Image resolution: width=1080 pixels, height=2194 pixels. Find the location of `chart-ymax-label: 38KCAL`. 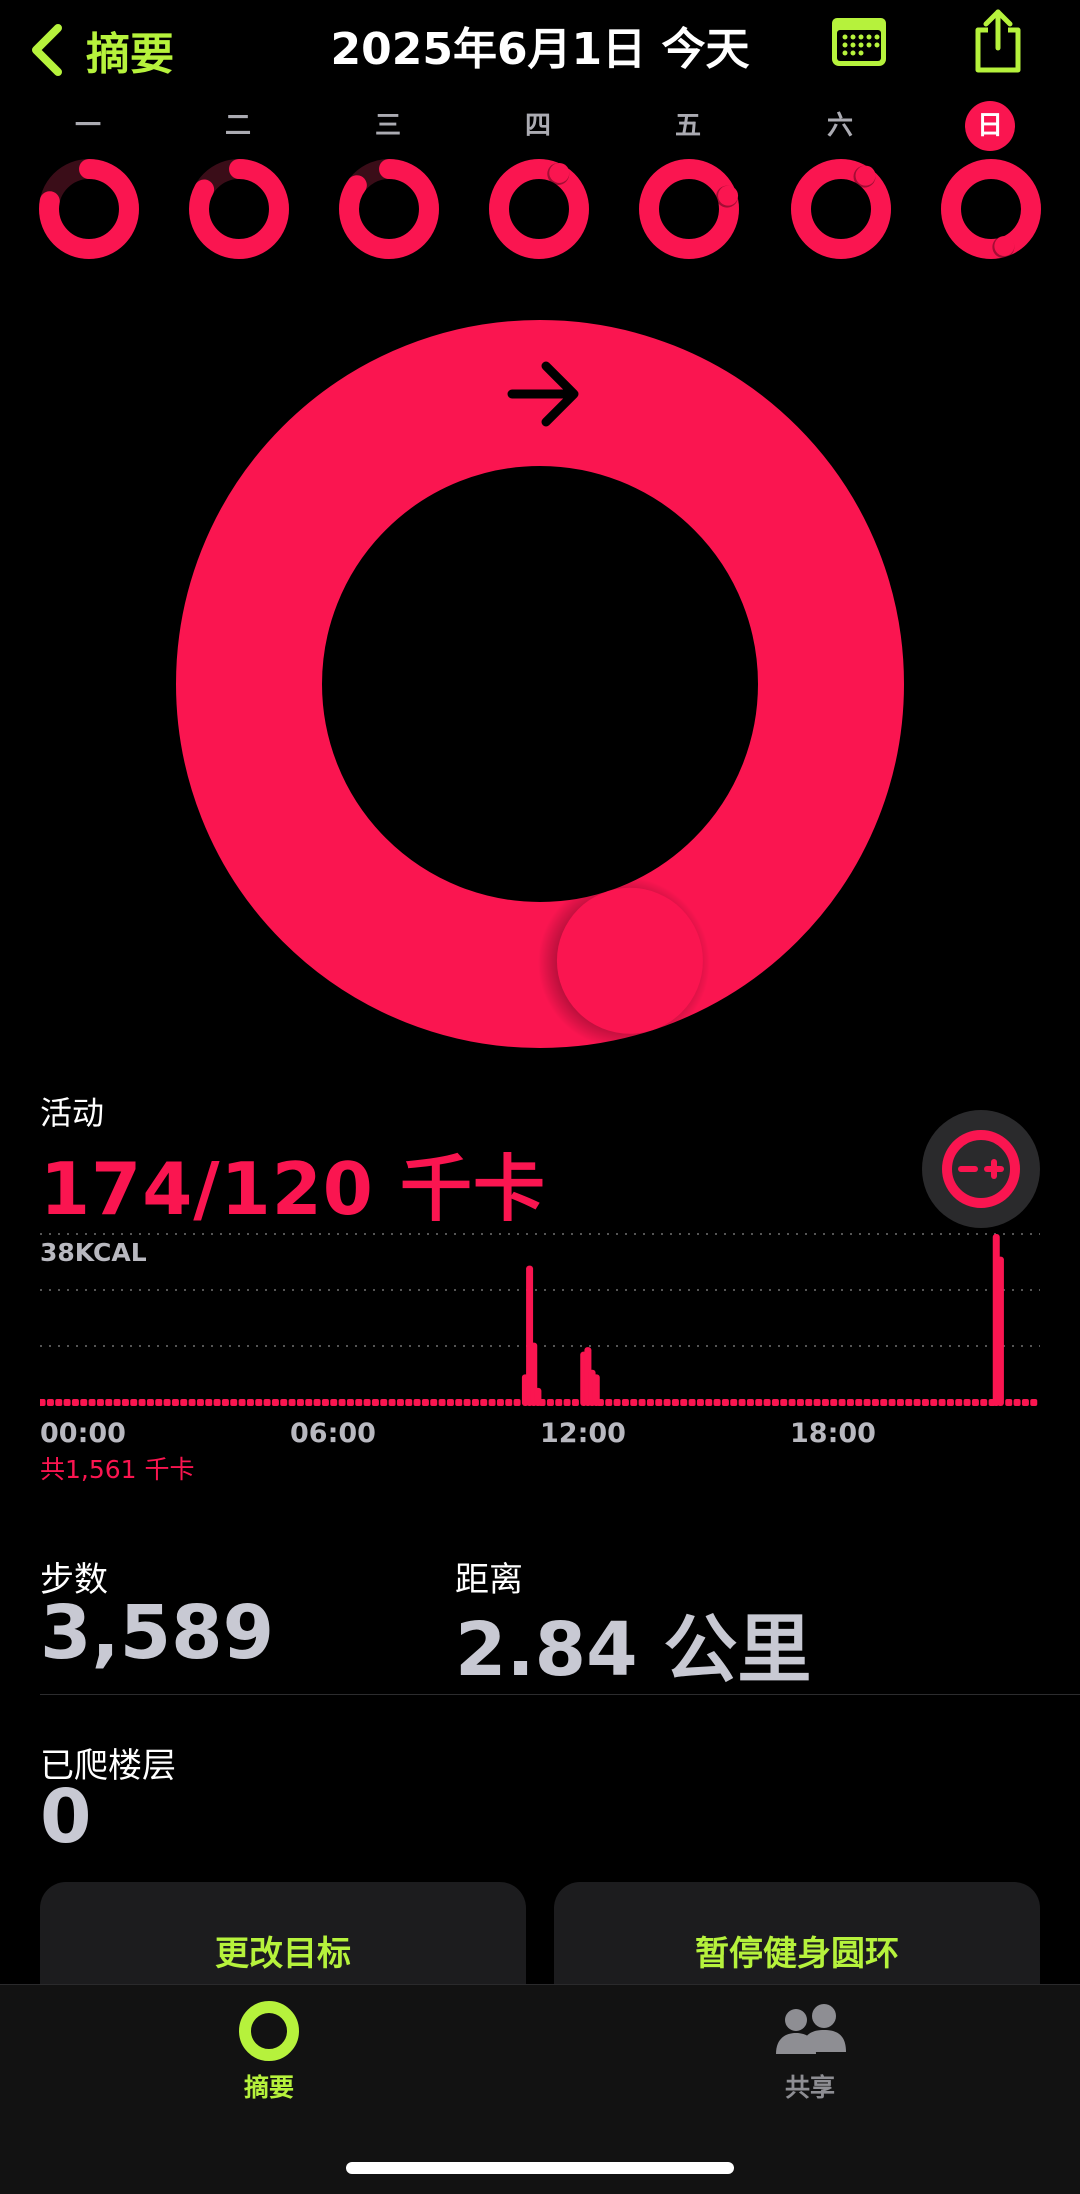

chart-ymax-label: 38KCAL is located at coordinates (93, 1252).